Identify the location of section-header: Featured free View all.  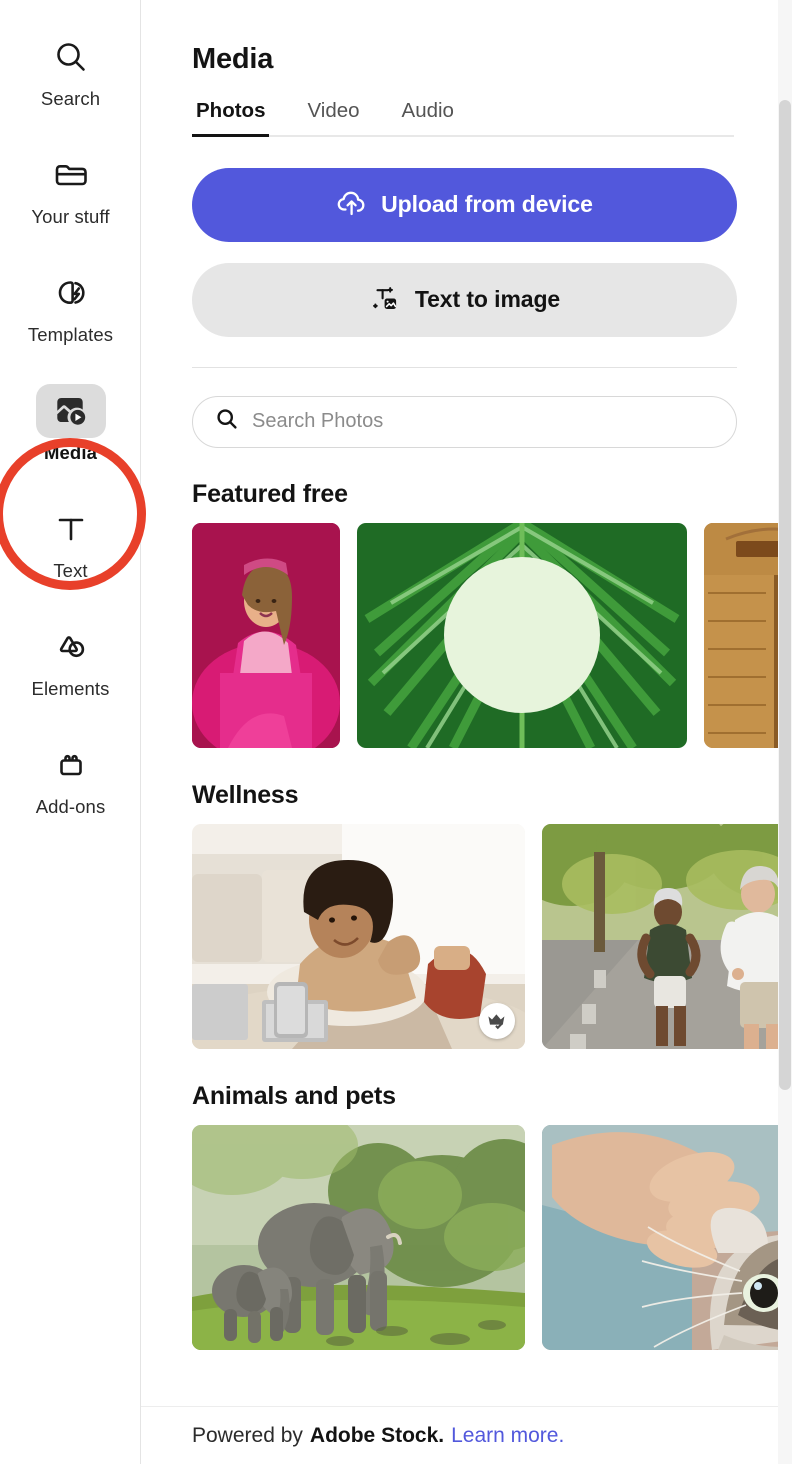
(466, 494).